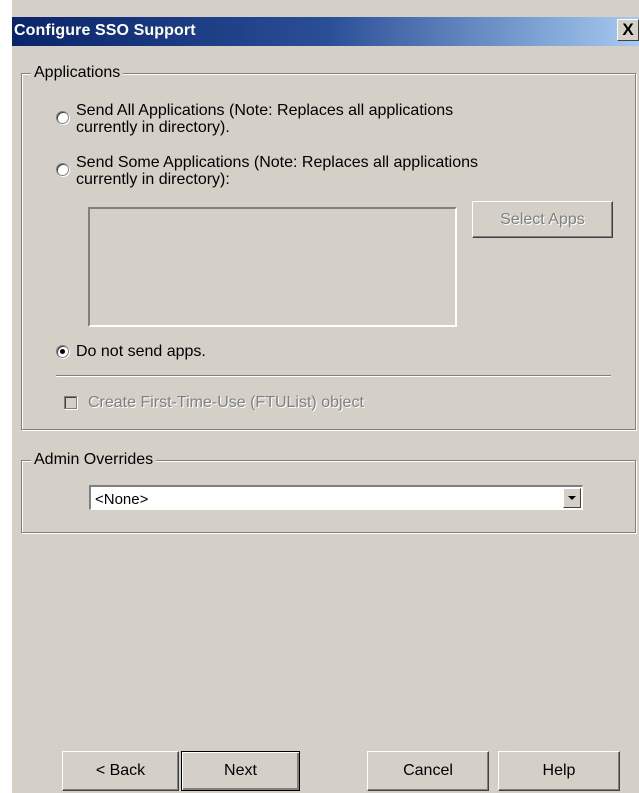 The height and width of the screenshot is (793, 639). I want to click on send-some-apps-label-line2: currently in directory):, so click(153, 179).